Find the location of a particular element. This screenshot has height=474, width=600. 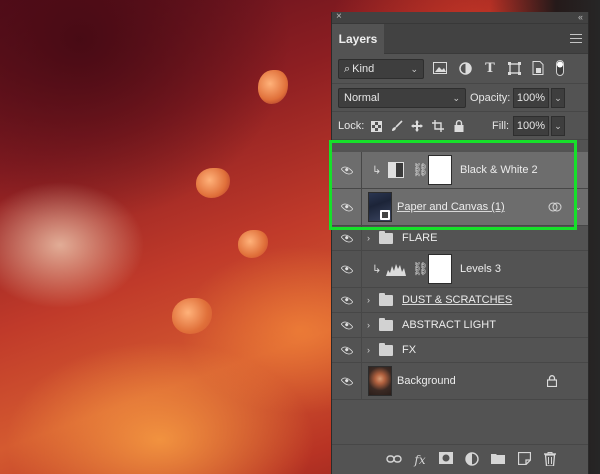

layer-row-black-white-2: ↳ ⛓ Black & White 2 is located at coordinates (460, 170).